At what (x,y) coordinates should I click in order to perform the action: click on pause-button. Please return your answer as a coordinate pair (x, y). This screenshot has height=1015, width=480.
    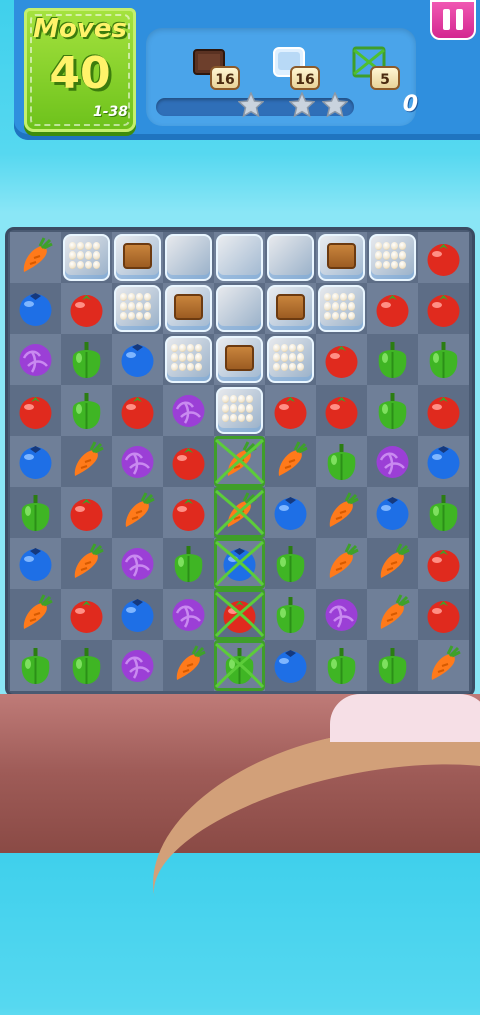
    Looking at the image, I should click on (453, 20).